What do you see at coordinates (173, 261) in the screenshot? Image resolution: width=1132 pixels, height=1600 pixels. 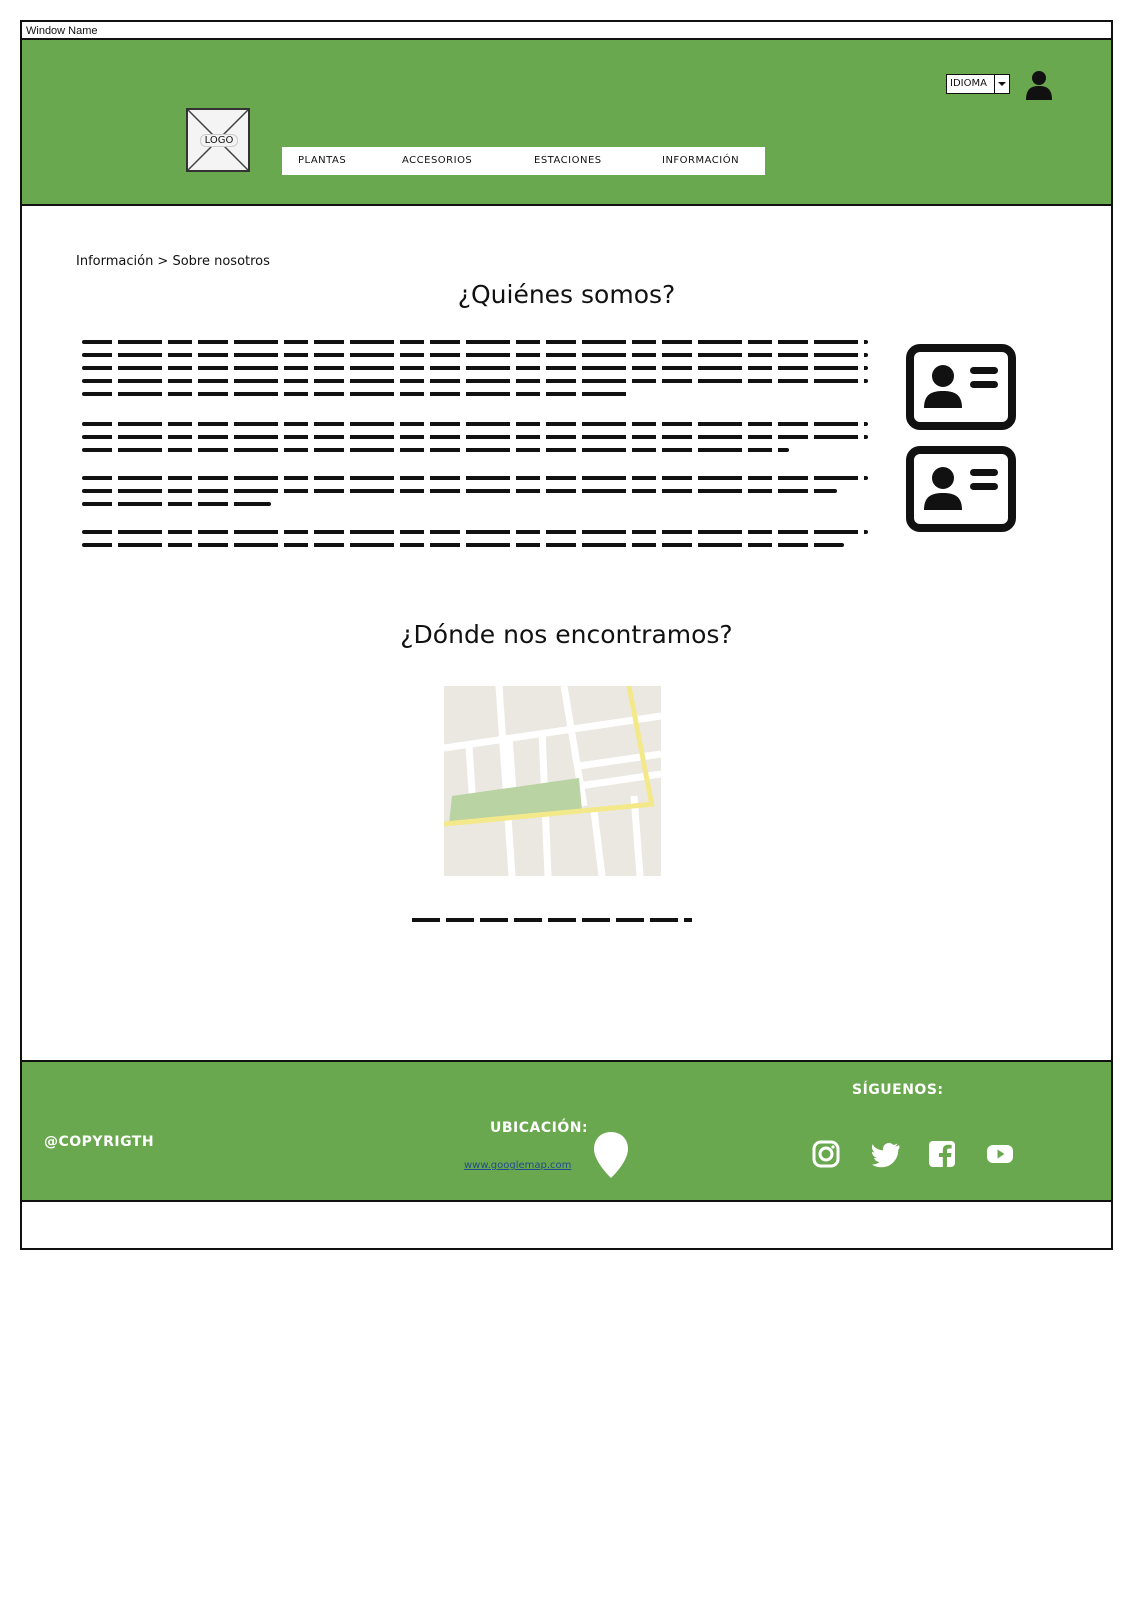 I see `breadcrumb: Información > Sobre nosotros` at bounding box center [173, 261].